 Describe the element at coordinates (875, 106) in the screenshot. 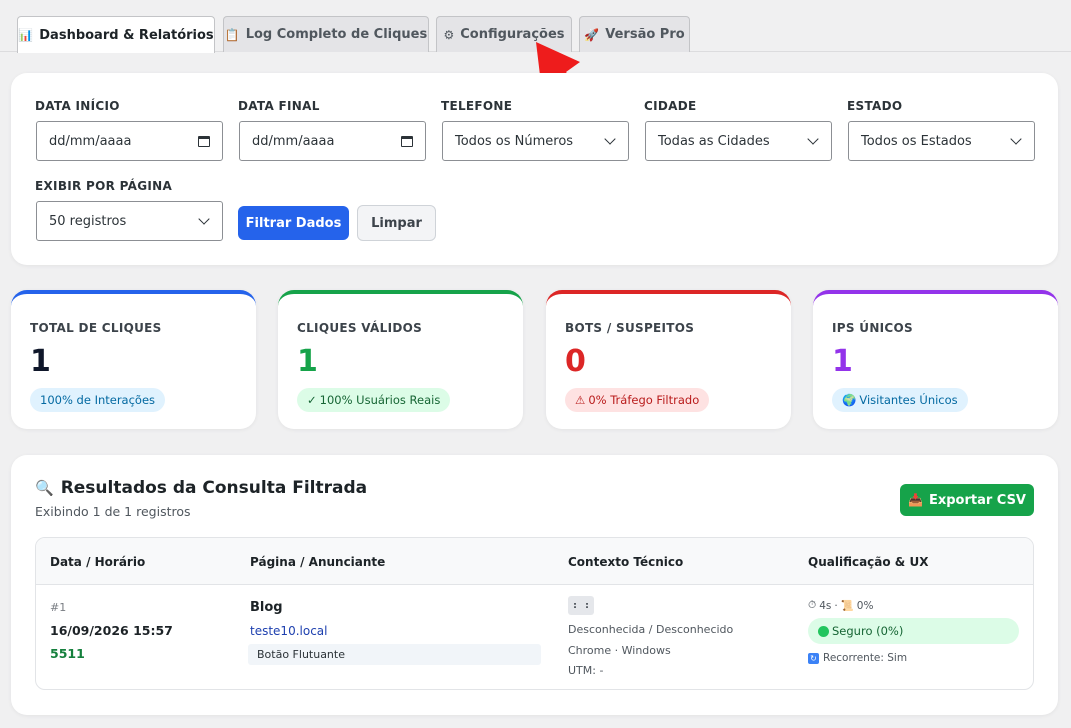

I see `state-label: ESTADO` at that location.